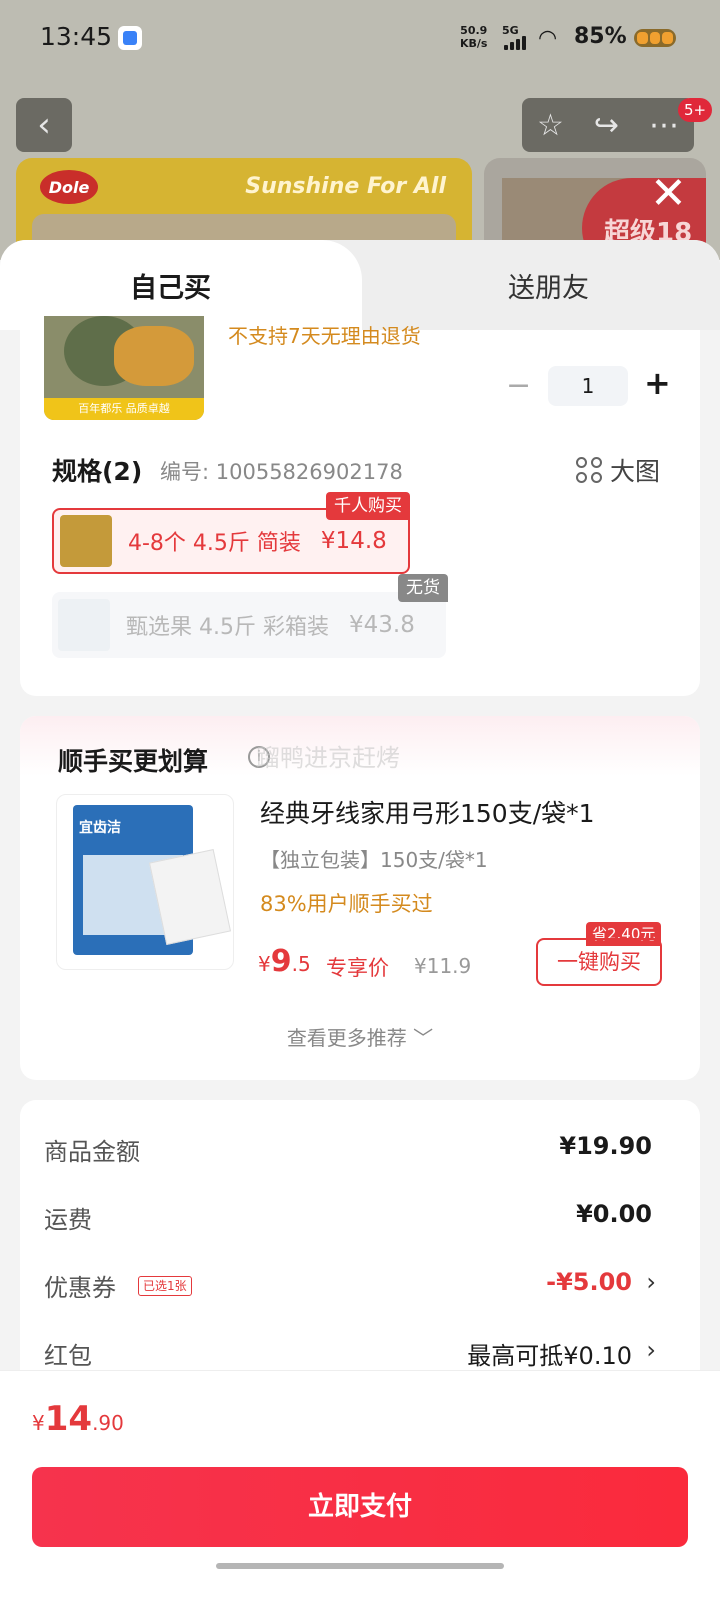 The height and width of the screenshot is (1600, 720). I want to click on chevron-left-icon: ‹, so click(44, 125).